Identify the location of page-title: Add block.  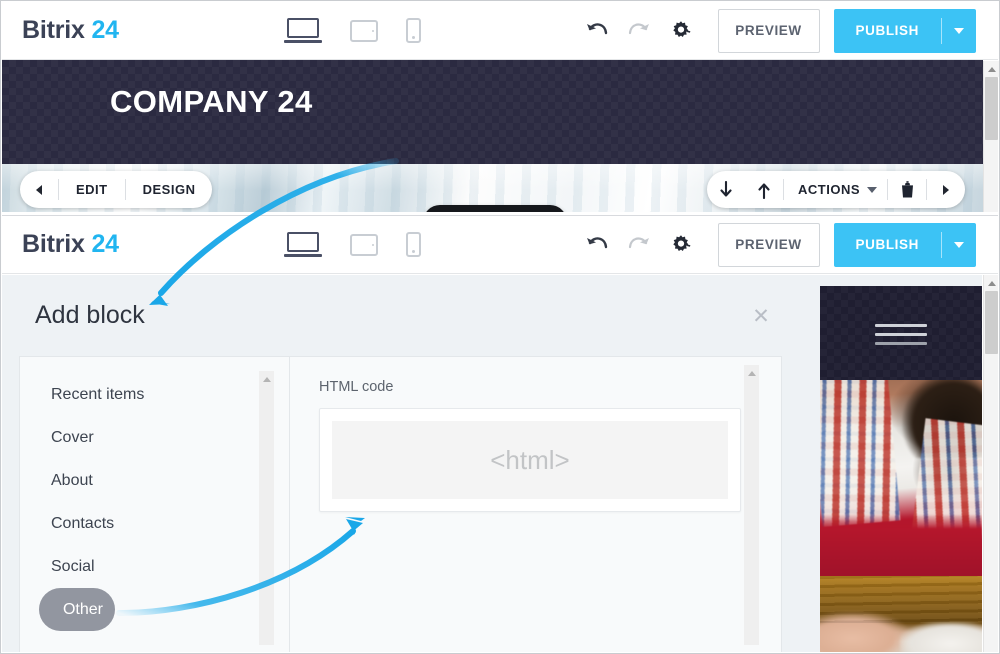
(90, 315).